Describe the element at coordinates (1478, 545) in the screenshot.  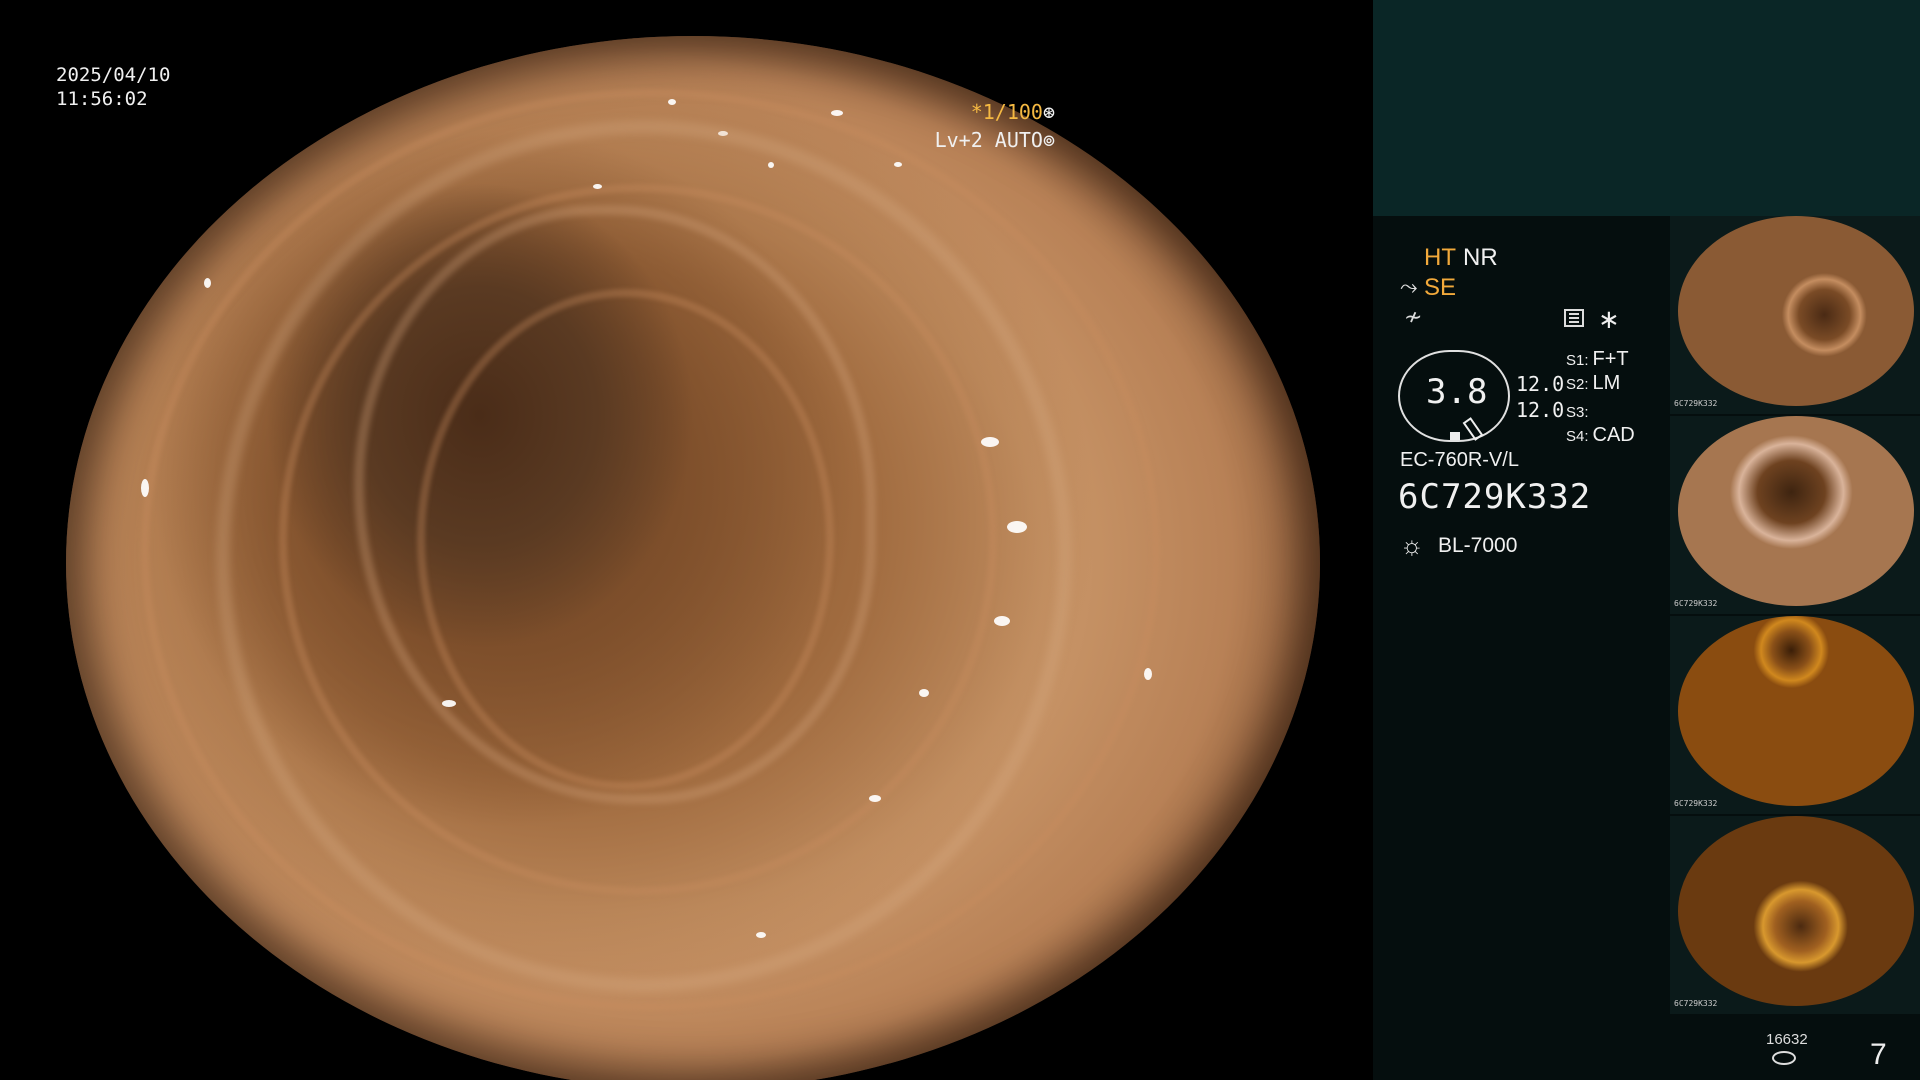
I see `light-source-model: BL-7000` at that location.